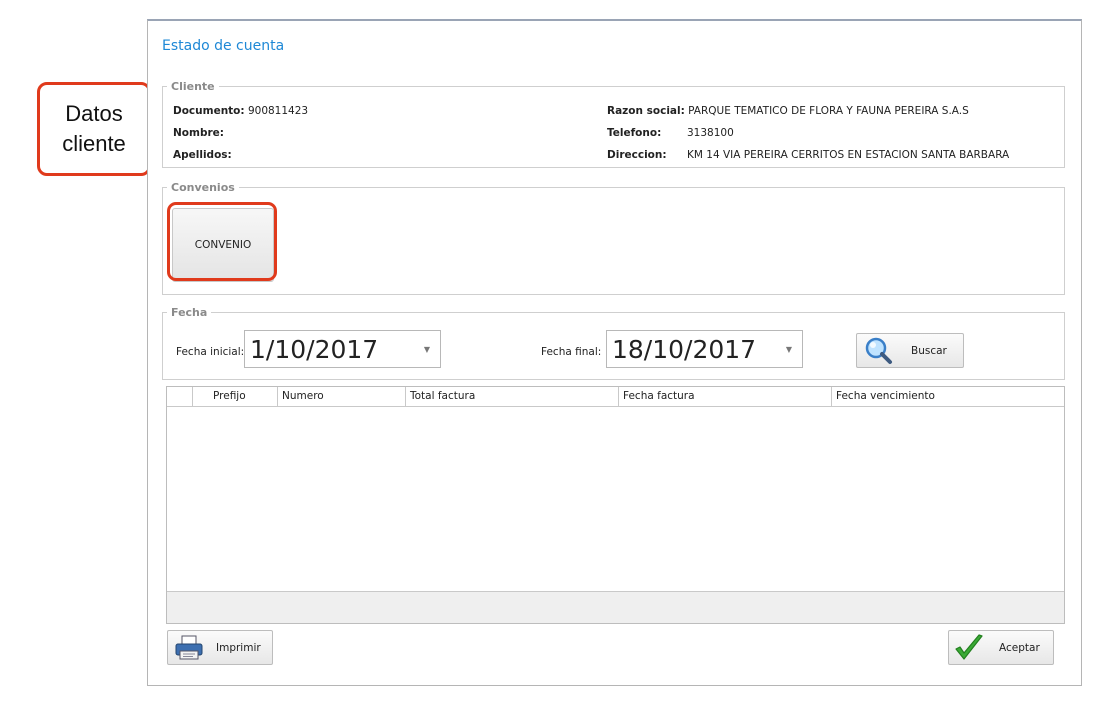 This screenshot has height=712, width=1102. What do you see at coordinates (223, 46) in the screenshot?
I see `window-title: Estado de cuenta` at bounding box center [223, 46].